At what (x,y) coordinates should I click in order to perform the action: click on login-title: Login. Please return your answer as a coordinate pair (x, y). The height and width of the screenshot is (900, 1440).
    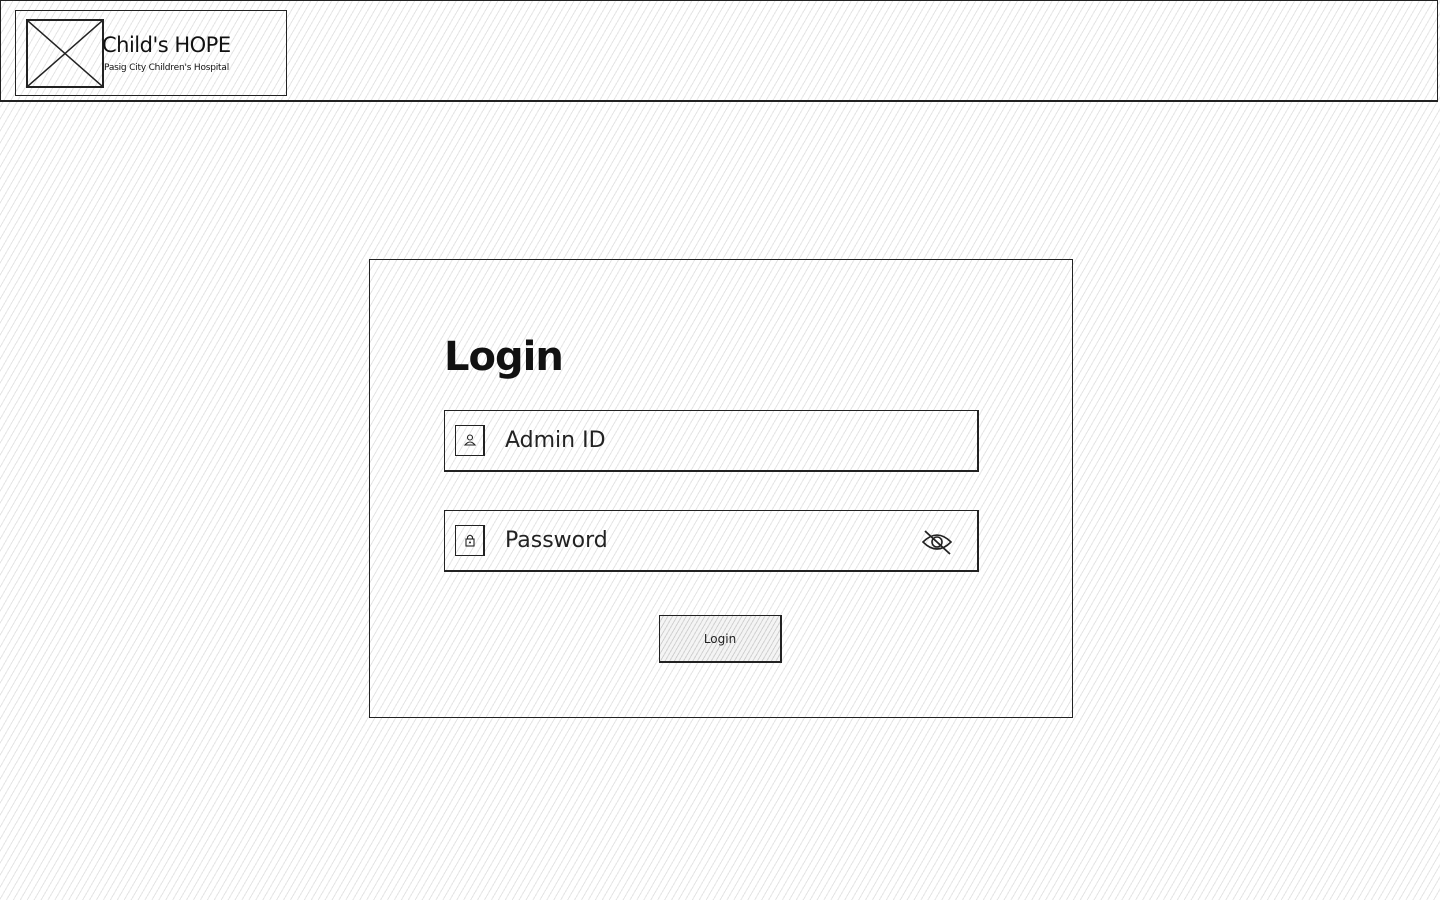
    Looking at the image, I should click on (504, 357).